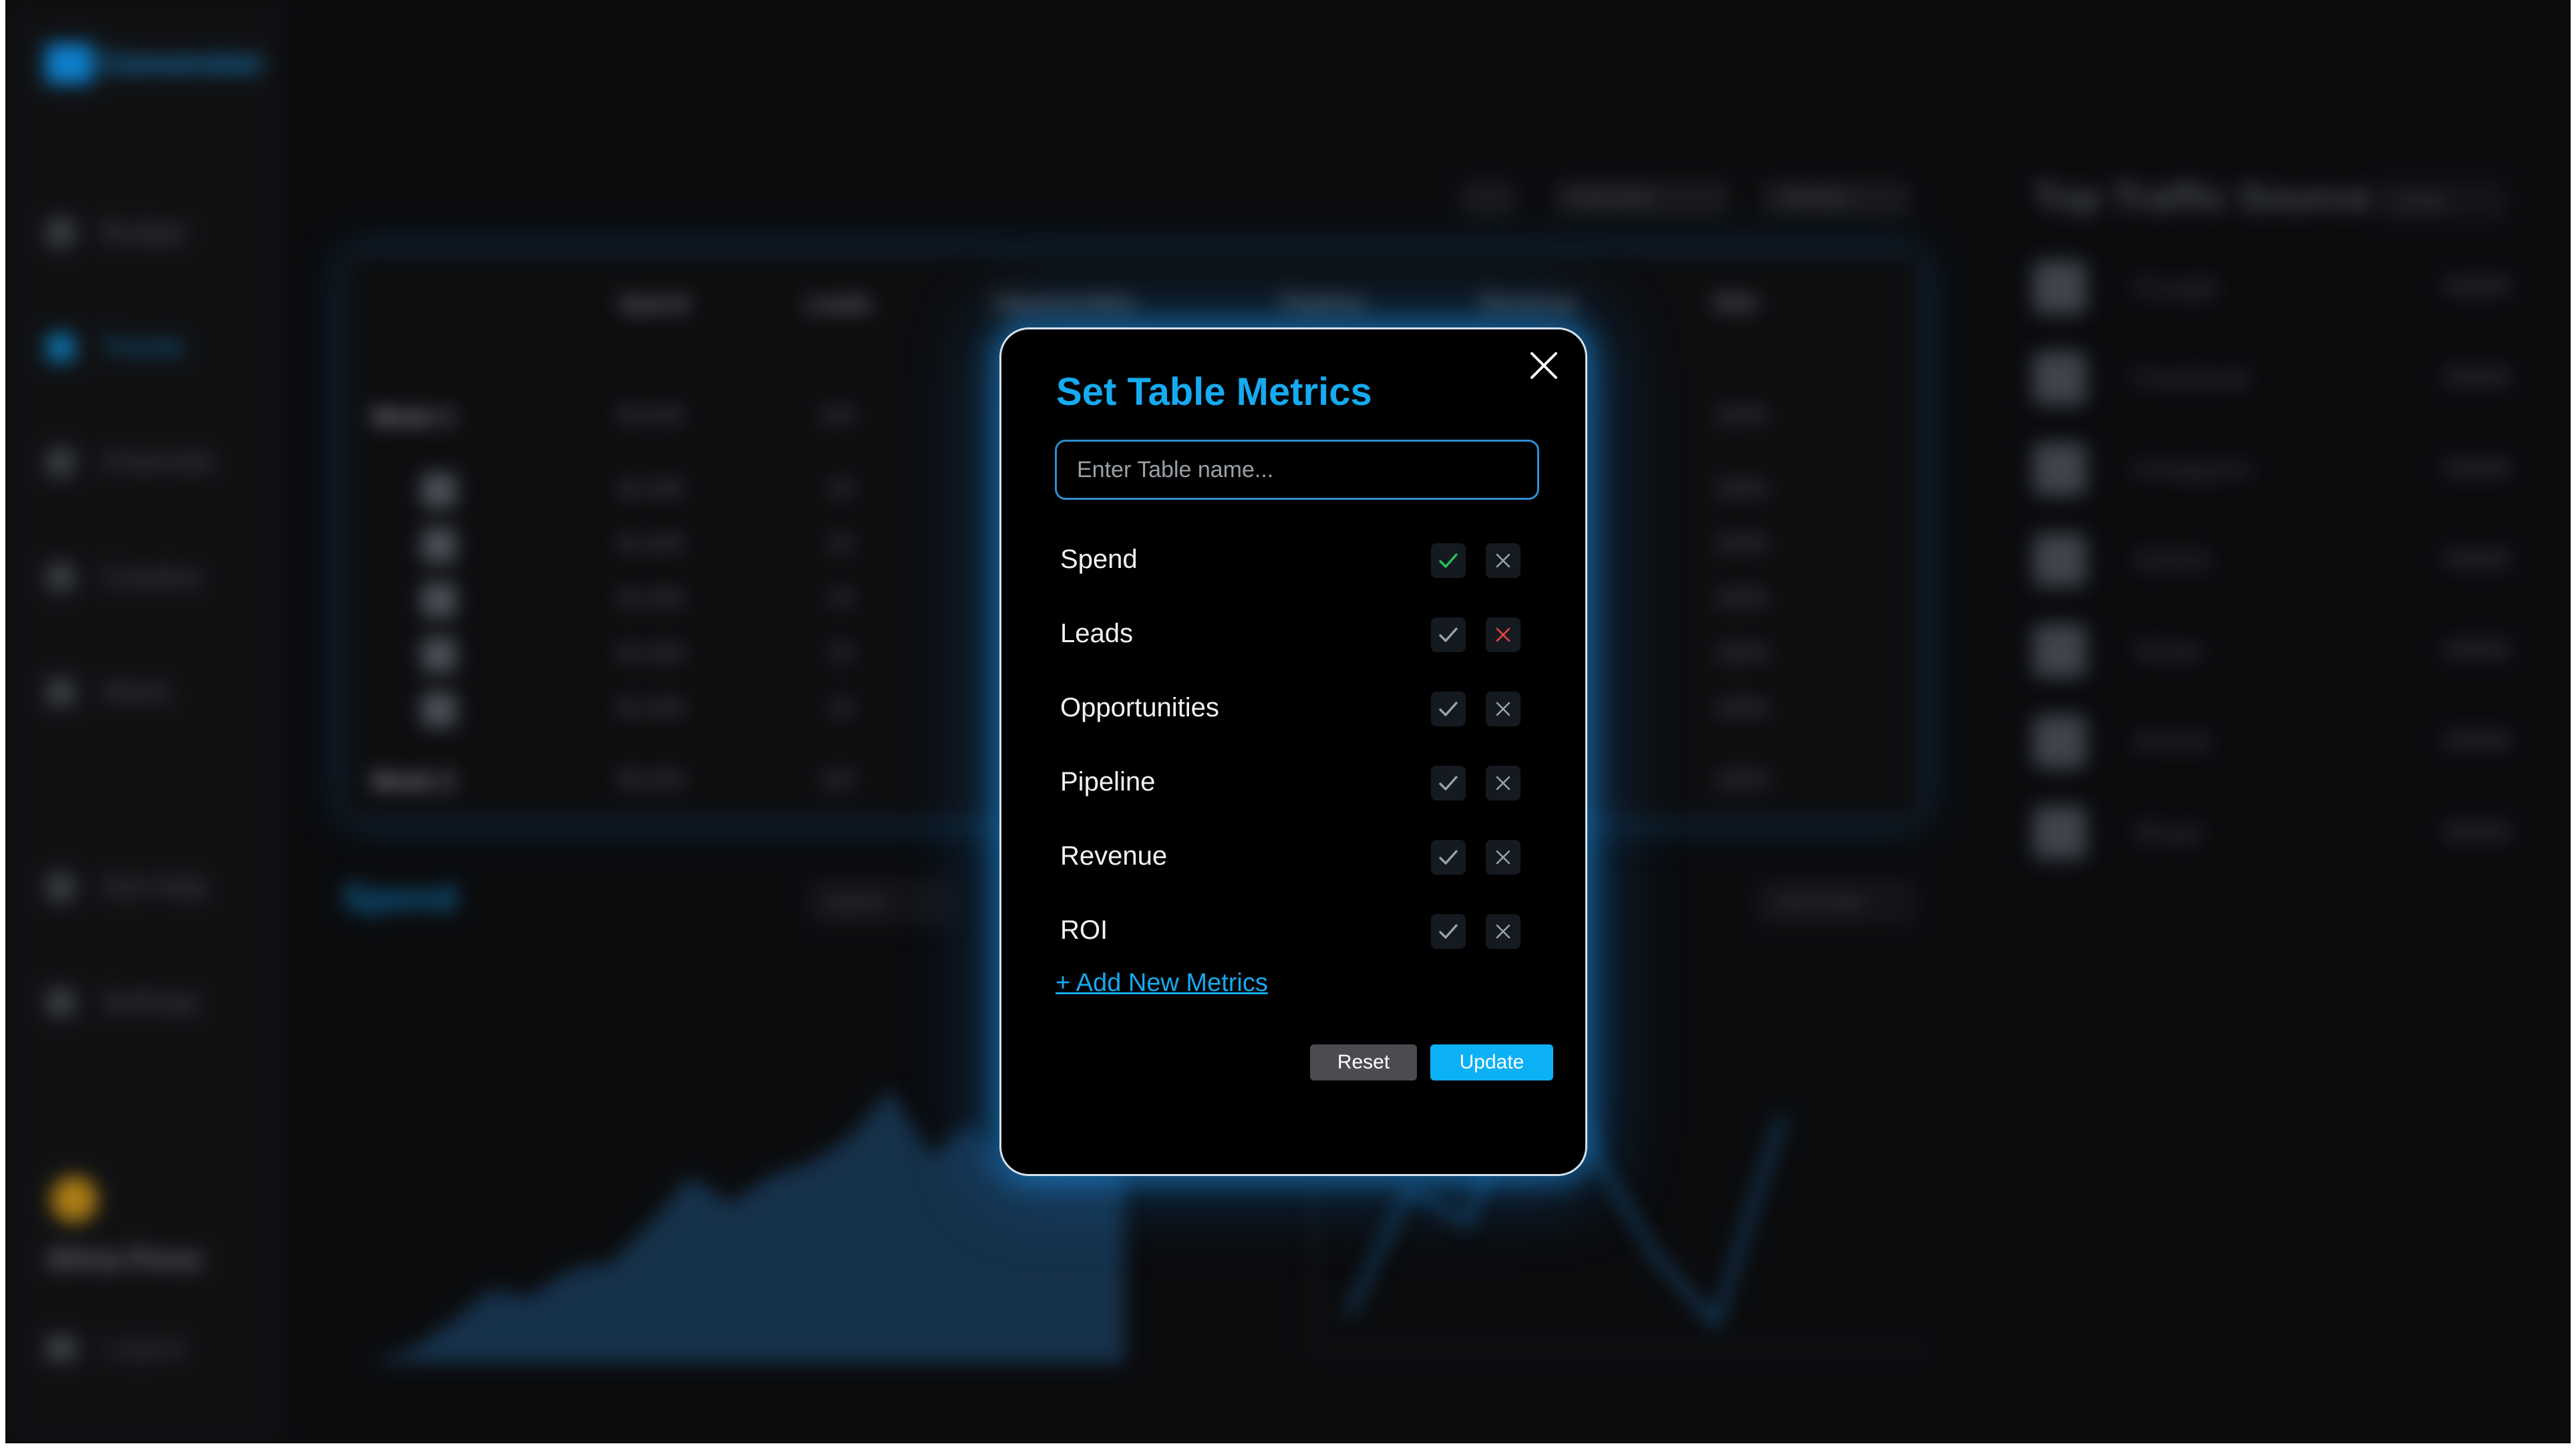 The image size is (2576, 1454). Describe the element at coordinates (1300, 858) in the screenshot. I see `metric-row-revenue: Revenue` at that location.